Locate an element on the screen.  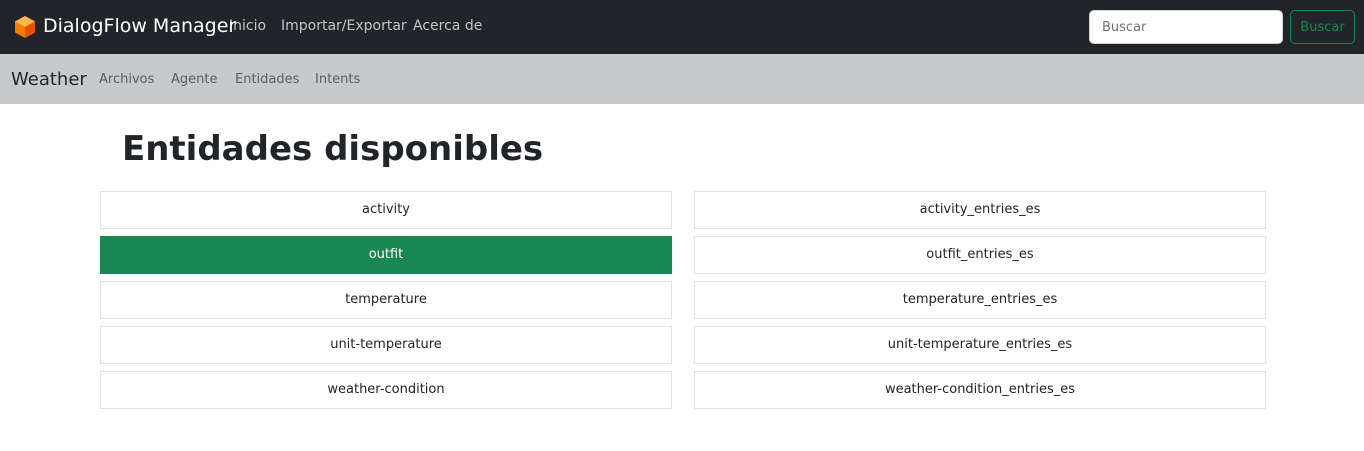
search-button: Buscar is located at coordinates (1322, 27).